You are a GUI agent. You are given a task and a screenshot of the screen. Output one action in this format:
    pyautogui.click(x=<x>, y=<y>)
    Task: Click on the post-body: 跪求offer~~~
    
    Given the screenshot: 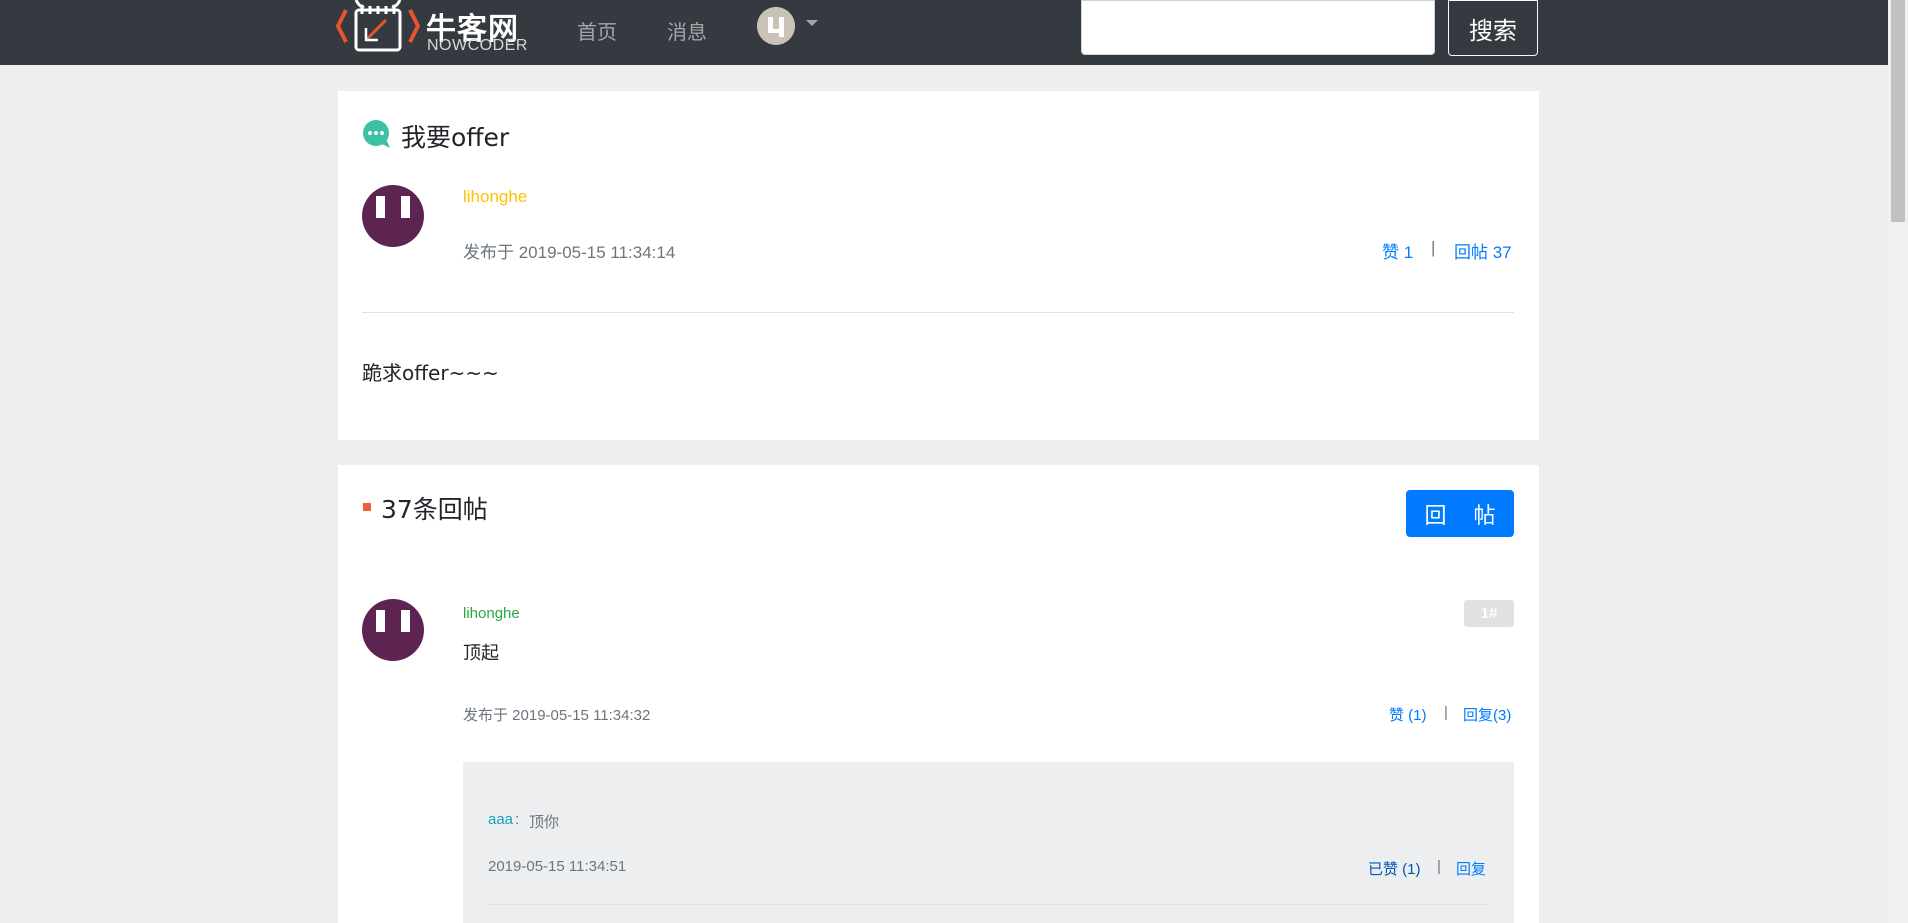 What is the action you would take?
    pyautogui.click(x=430, y=373)
    